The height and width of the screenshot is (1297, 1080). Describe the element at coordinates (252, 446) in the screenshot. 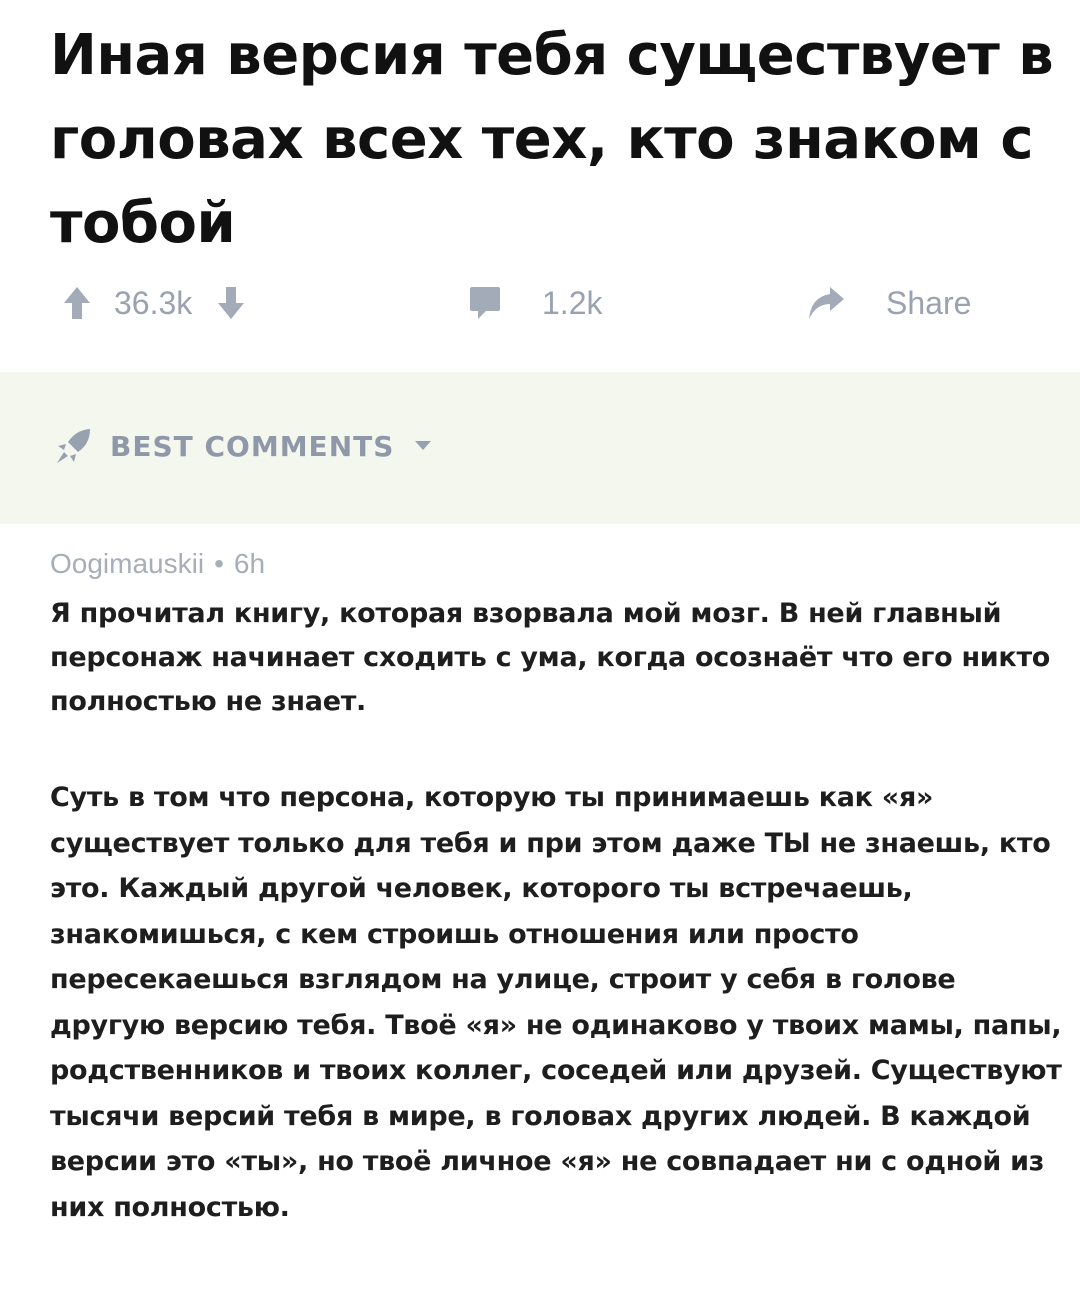

I see `sort-label: BEST COMMENTS` at that location.